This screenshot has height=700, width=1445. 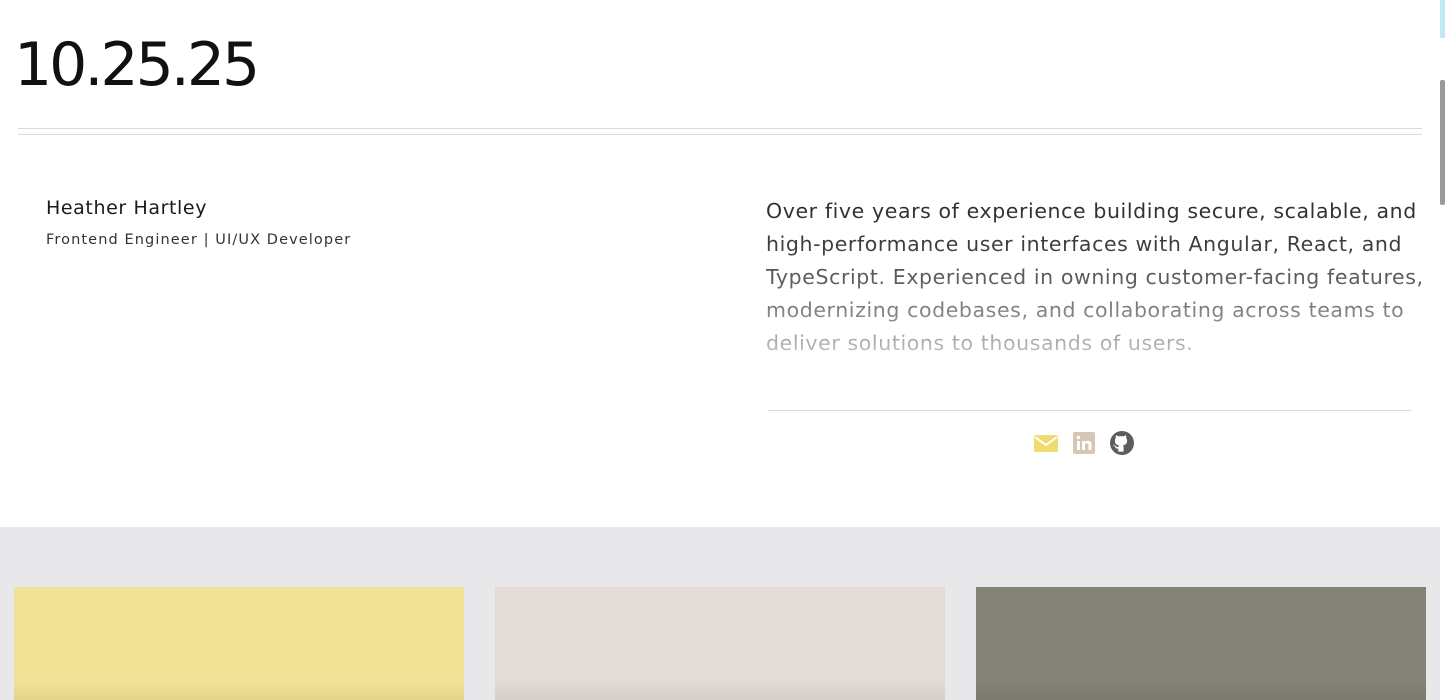 What do you see at coordinates (127, 208) in the screenshot?
I see `profile-name: Heather Hartley` at bounding box center [127, 208].